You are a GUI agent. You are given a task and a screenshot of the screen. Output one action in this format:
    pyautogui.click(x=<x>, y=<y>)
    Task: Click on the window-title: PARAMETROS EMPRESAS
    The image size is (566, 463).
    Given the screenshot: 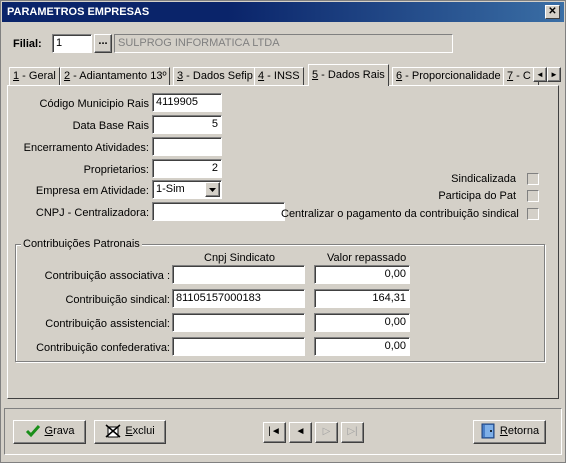 What is the action you would take?
    pyautogui.click(x=78, y=12)
    